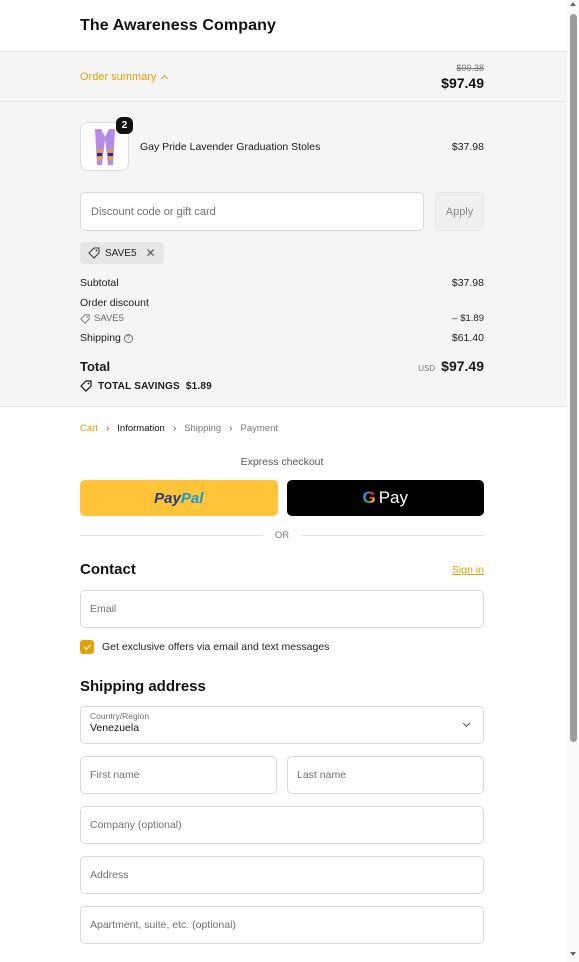 This screenshot has height=962, width=579. I want to click on close-icon: ✕, so click(151, 253).